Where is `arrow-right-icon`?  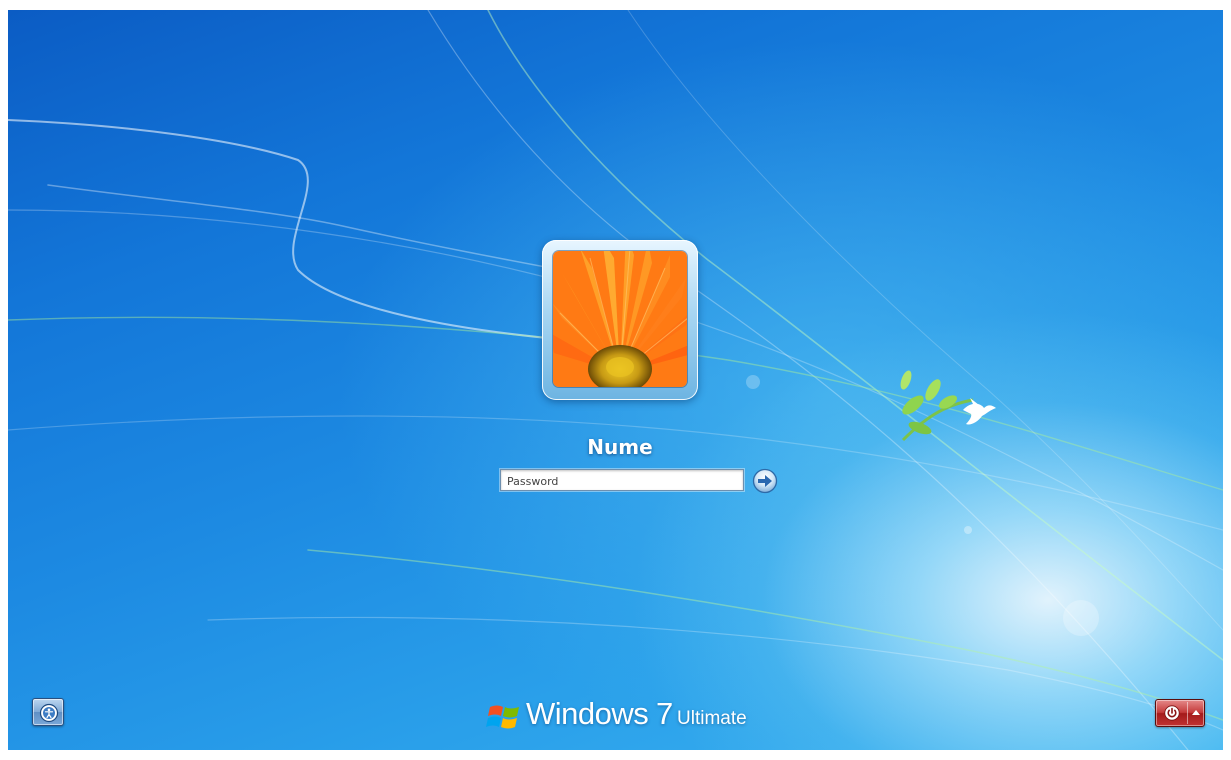
arrow-right-icon is located at coordinates (765, 481).